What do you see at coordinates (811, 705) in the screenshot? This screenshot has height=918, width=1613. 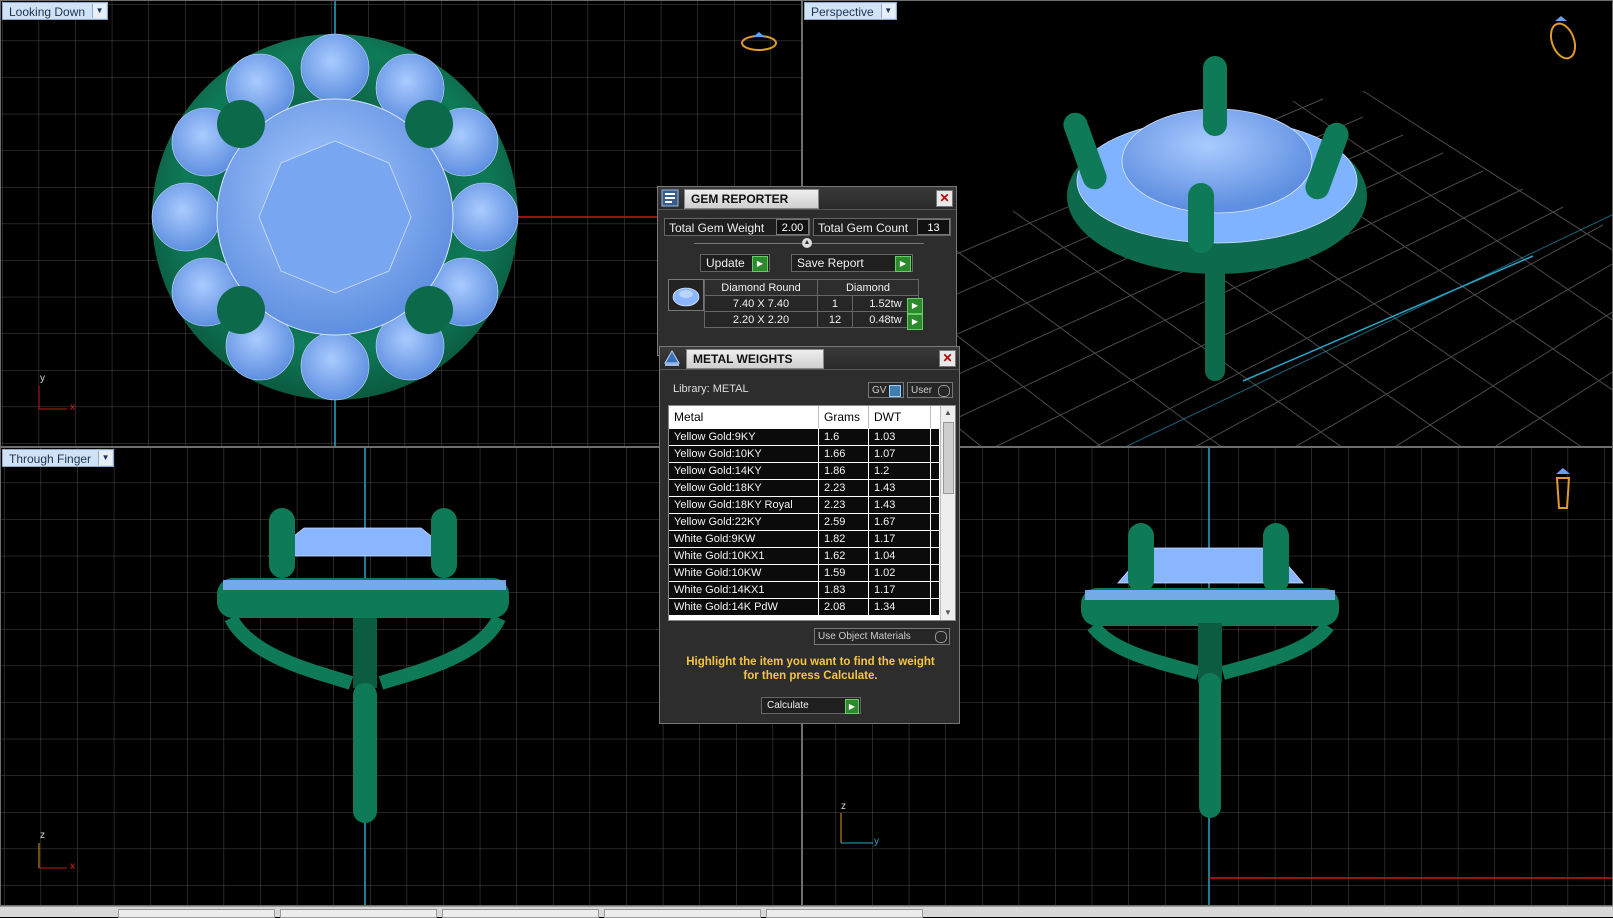 I see `calculate-button: Calculate ▶` at bounding box center [811, 705].